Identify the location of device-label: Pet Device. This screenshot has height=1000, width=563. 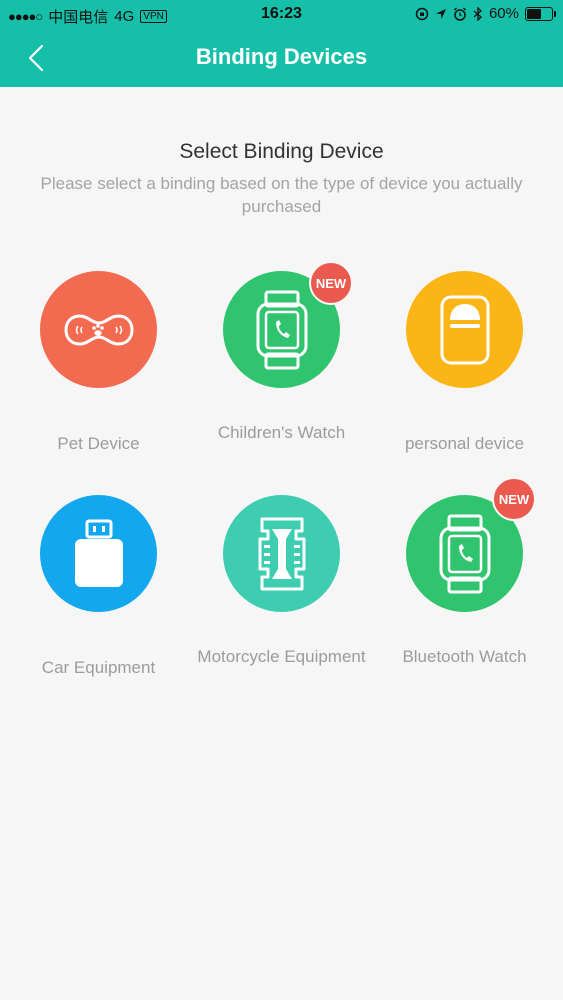
(98, 443).